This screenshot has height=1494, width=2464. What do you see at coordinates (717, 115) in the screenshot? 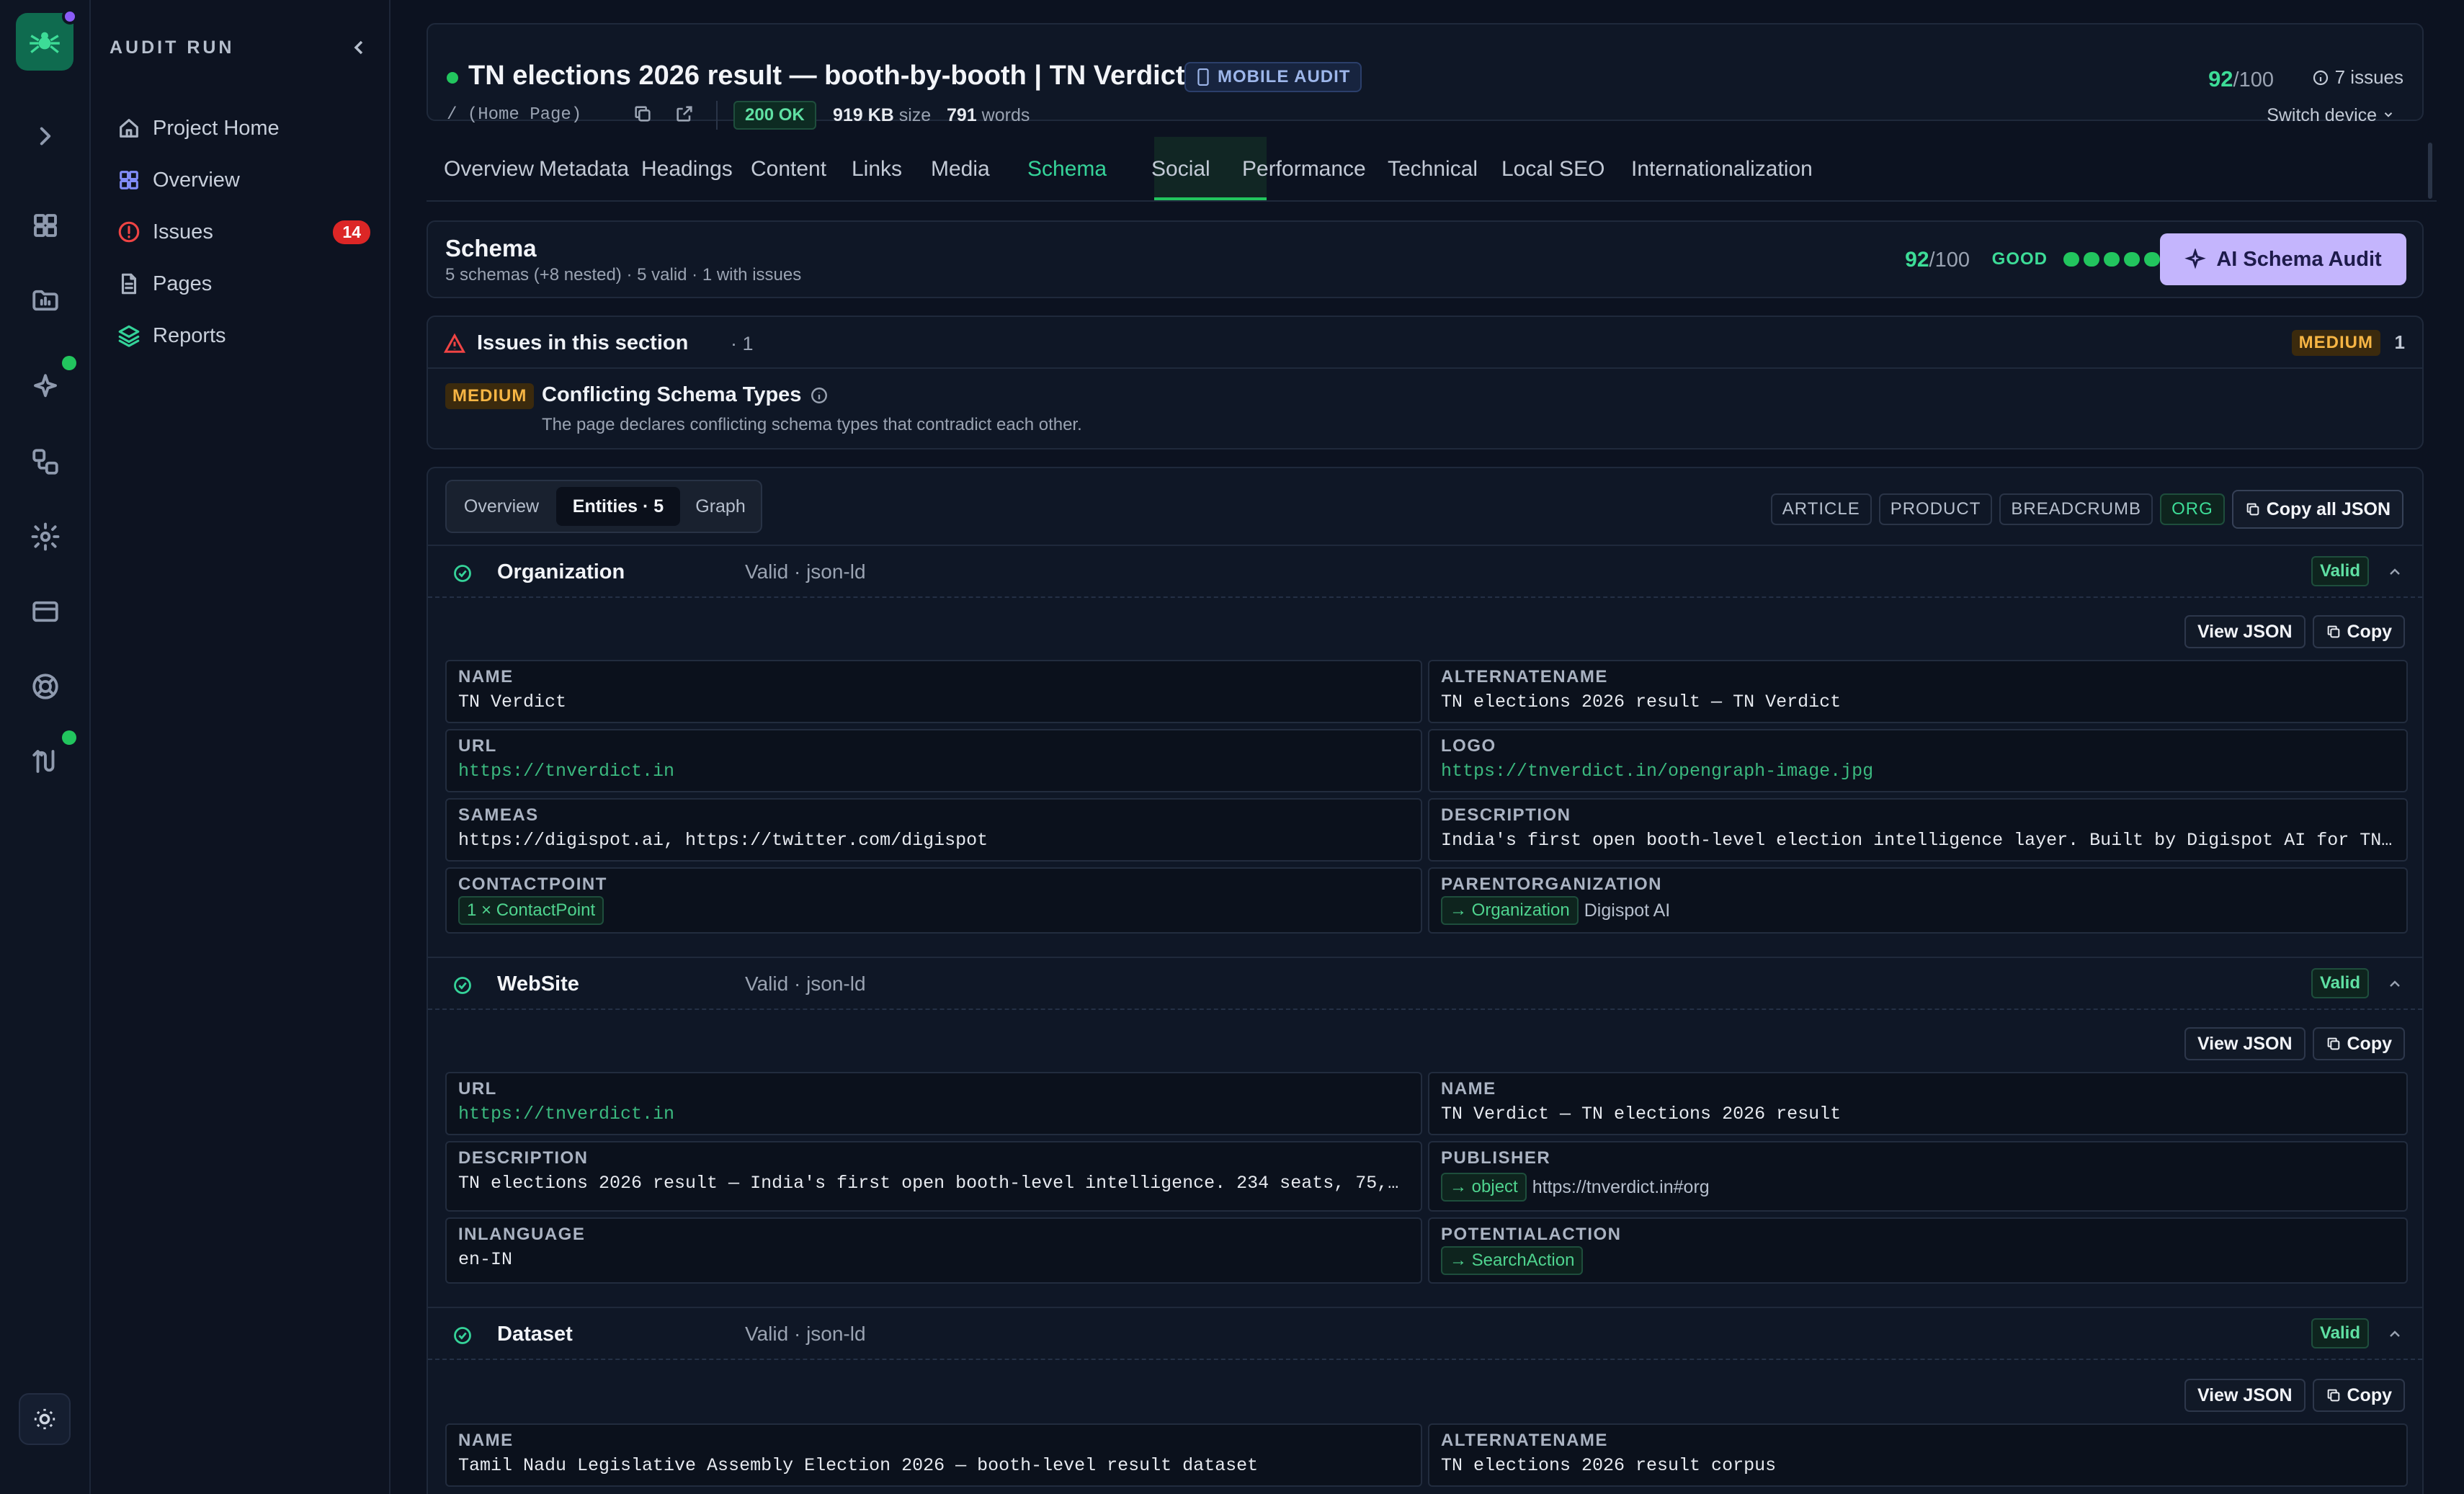
I see `divider` at bounding box center [717, 115].